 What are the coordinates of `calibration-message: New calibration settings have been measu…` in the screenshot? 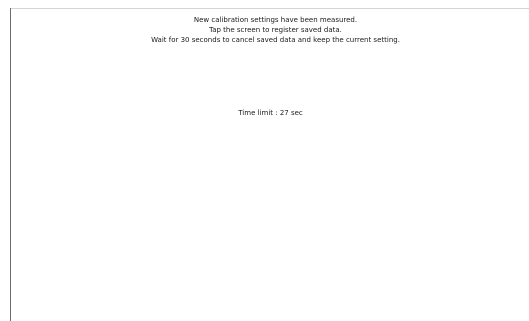 It's located at (264, 30).